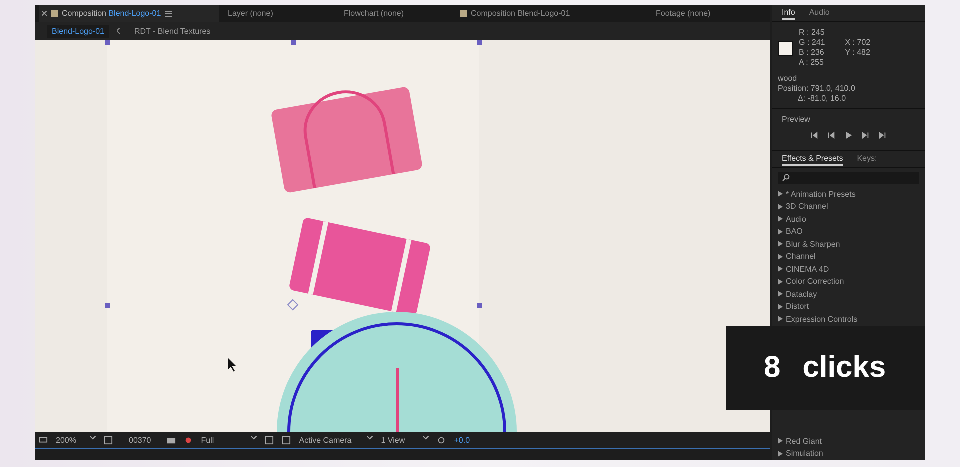  What do you see at coordinates (848, 194) in the screenshot?
I see `effect-category: * Animation Presets` at bounding box center [848, 194].